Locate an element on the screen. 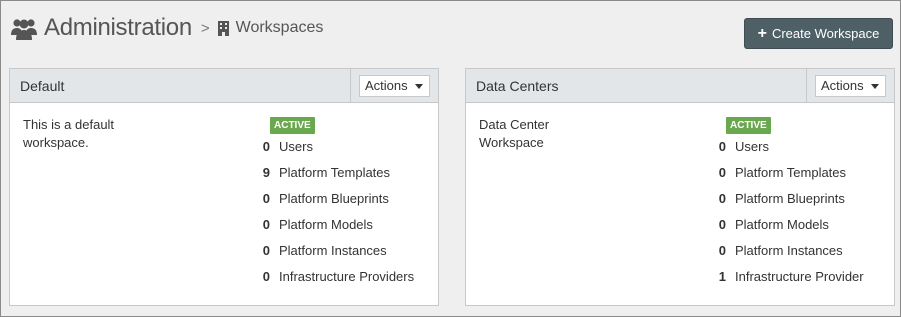  stat-row: 1 Infrastructure Provider is located at coordinates (786, 282).